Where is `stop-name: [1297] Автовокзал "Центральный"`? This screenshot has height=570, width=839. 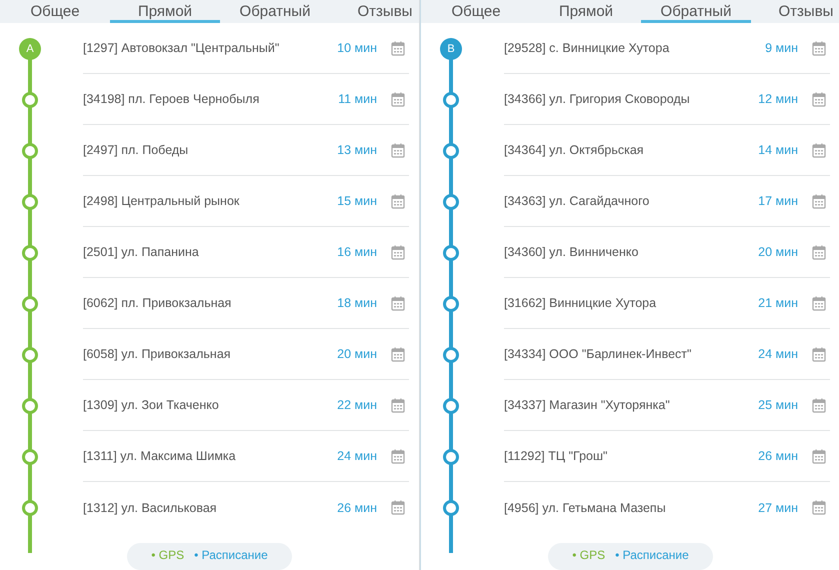 stop-name: [1297] Автовокзал "Центральный" is located at coordinates (210, 48).